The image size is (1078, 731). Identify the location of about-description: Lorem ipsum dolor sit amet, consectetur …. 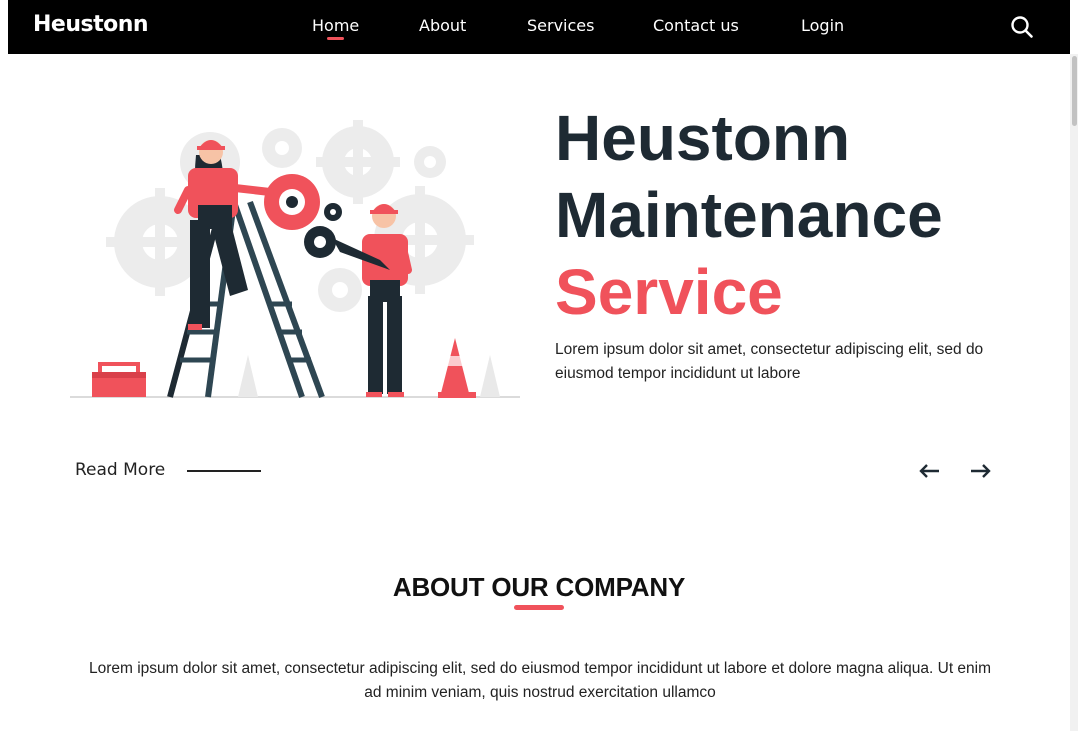
(540, 680).